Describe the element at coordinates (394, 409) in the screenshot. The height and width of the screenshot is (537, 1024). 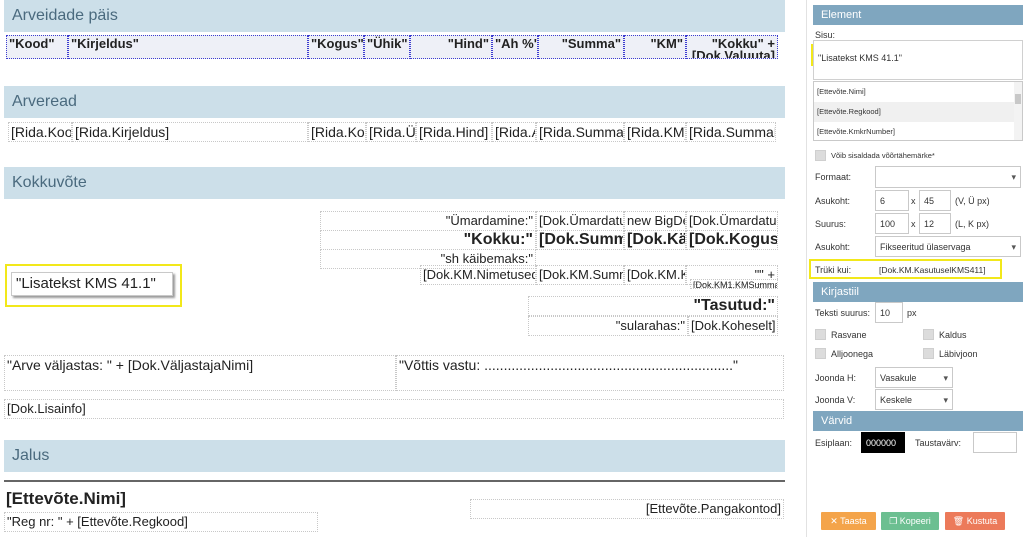
I see `field-lisainfo: [Dok.Lisainfo]` at that location.